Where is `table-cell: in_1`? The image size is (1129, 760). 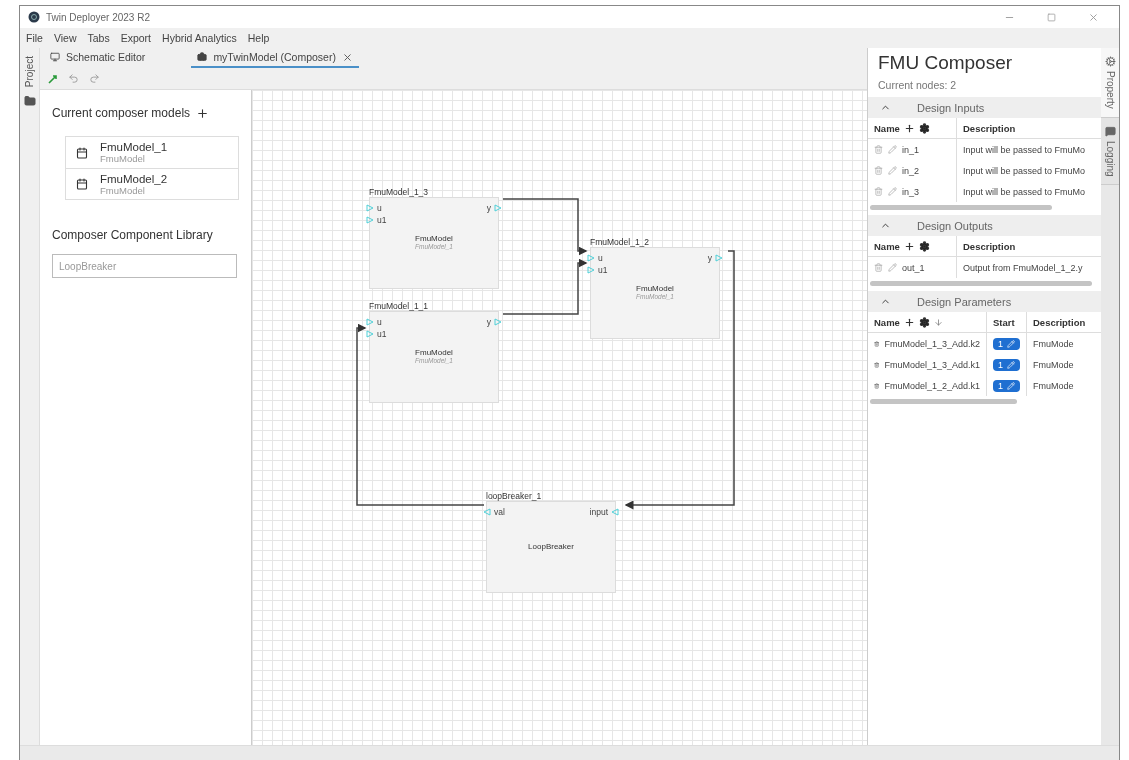
table-cell: in_1 is located at coordinates (910, 149).